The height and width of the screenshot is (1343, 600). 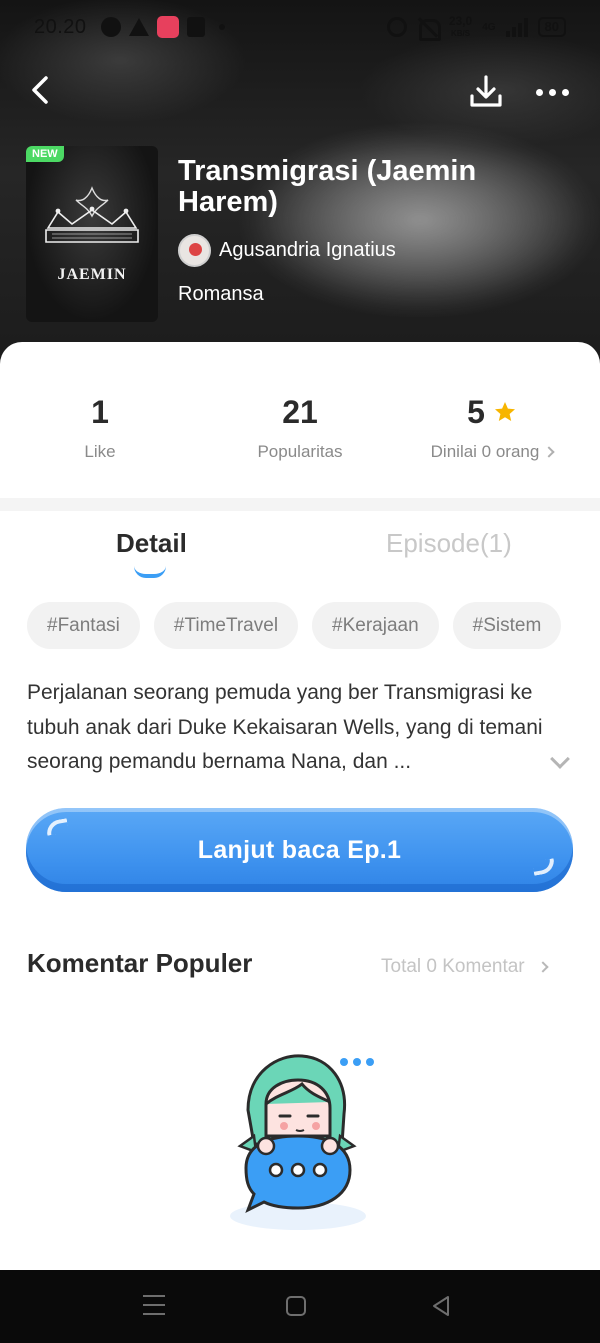 I want to click on continue-reading-button: Lanjut baca Ep.1, so click(x=299, y=850).